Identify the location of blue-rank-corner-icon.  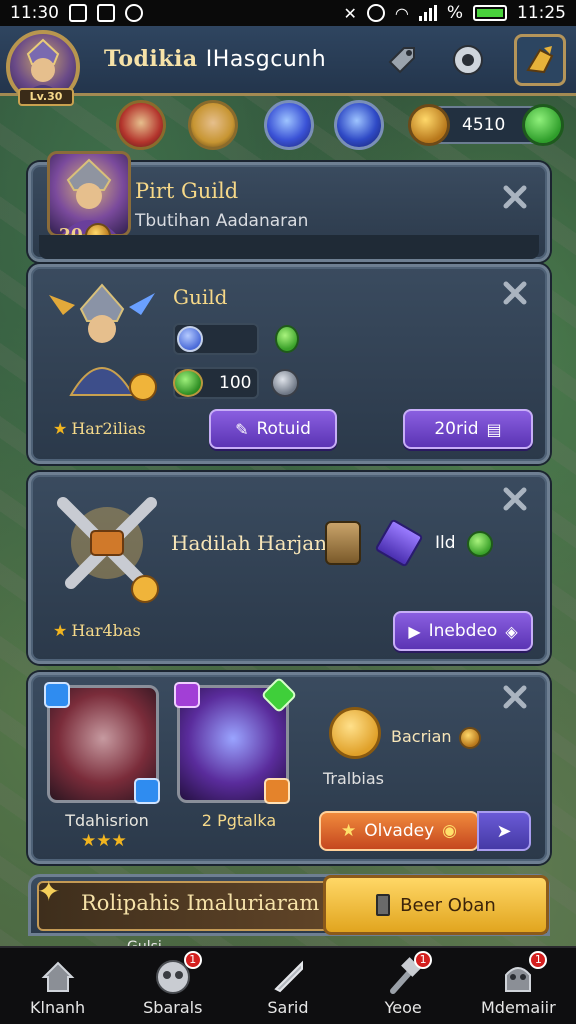
(147, 791).